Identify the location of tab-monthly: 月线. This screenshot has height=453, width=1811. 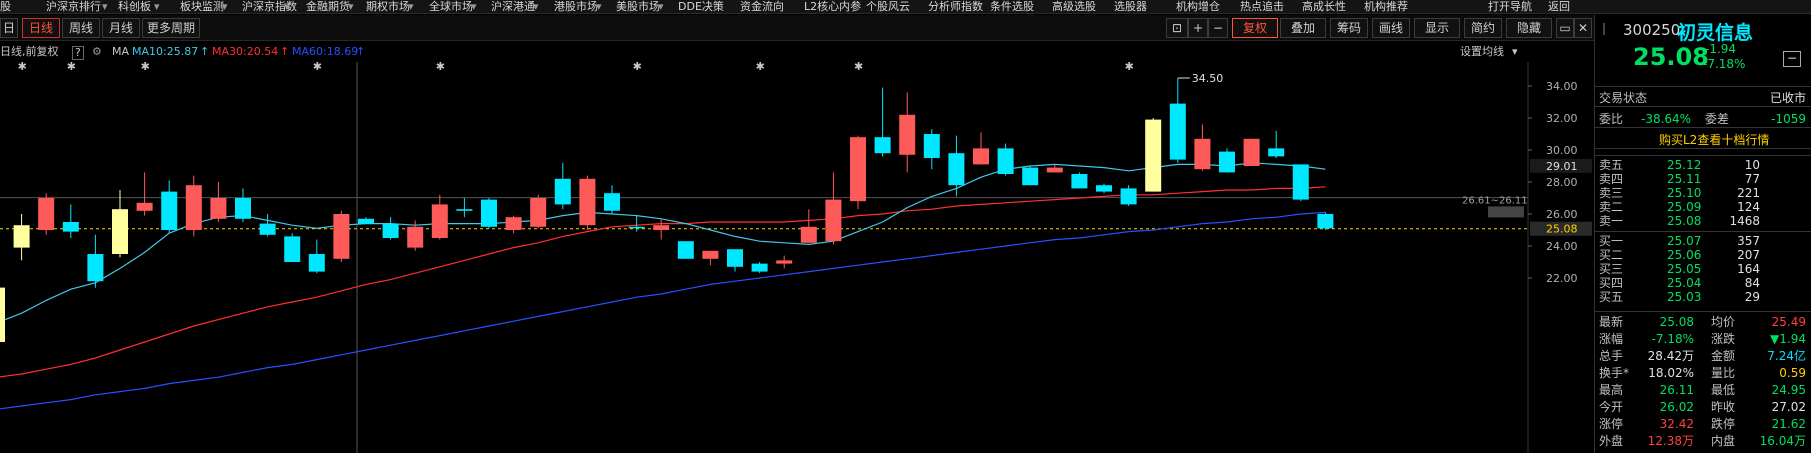
(121, 28).